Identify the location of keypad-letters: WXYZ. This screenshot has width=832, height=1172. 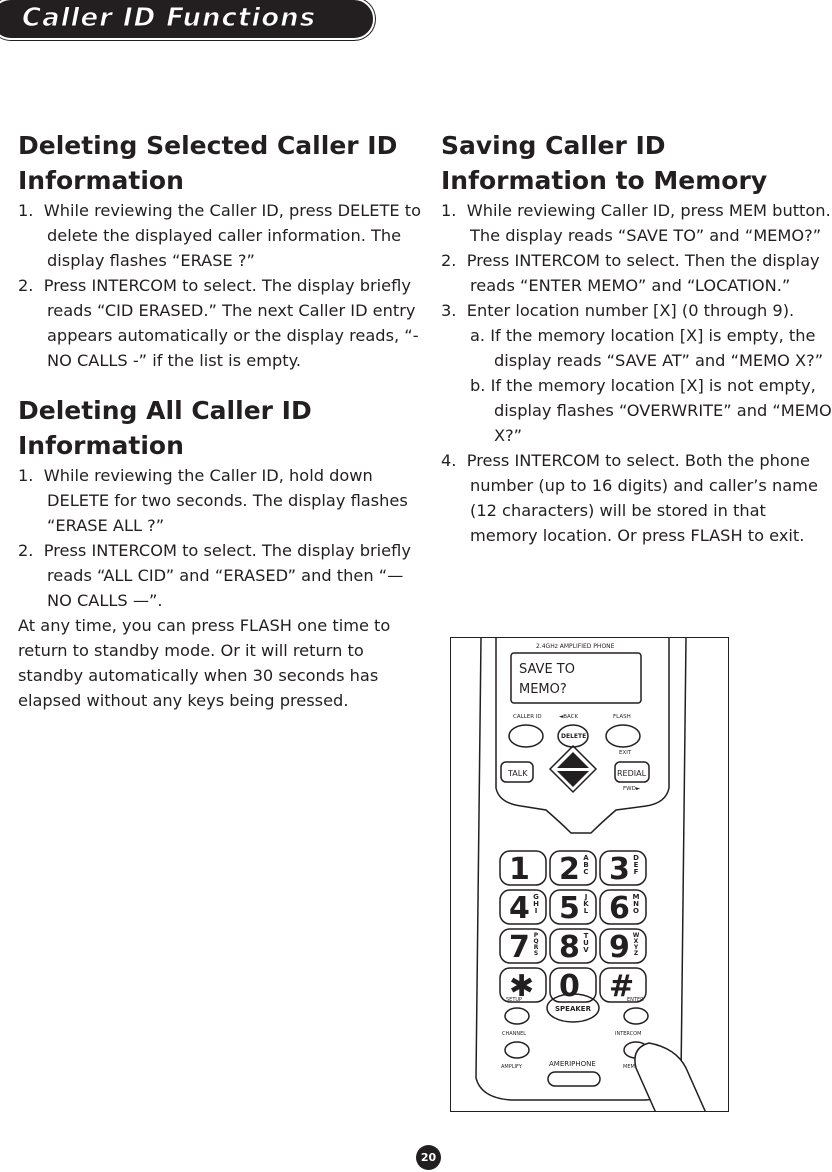
(636, 944).